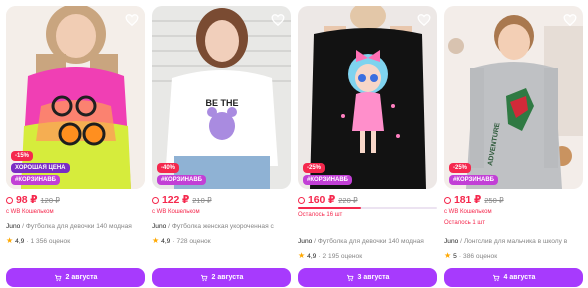 The width and height of the screenshot is (588, 288). What do you see at coordinates (468, 200) in the screenshot?
I see `price: 181 ₽` at bounding box center [468, 200].